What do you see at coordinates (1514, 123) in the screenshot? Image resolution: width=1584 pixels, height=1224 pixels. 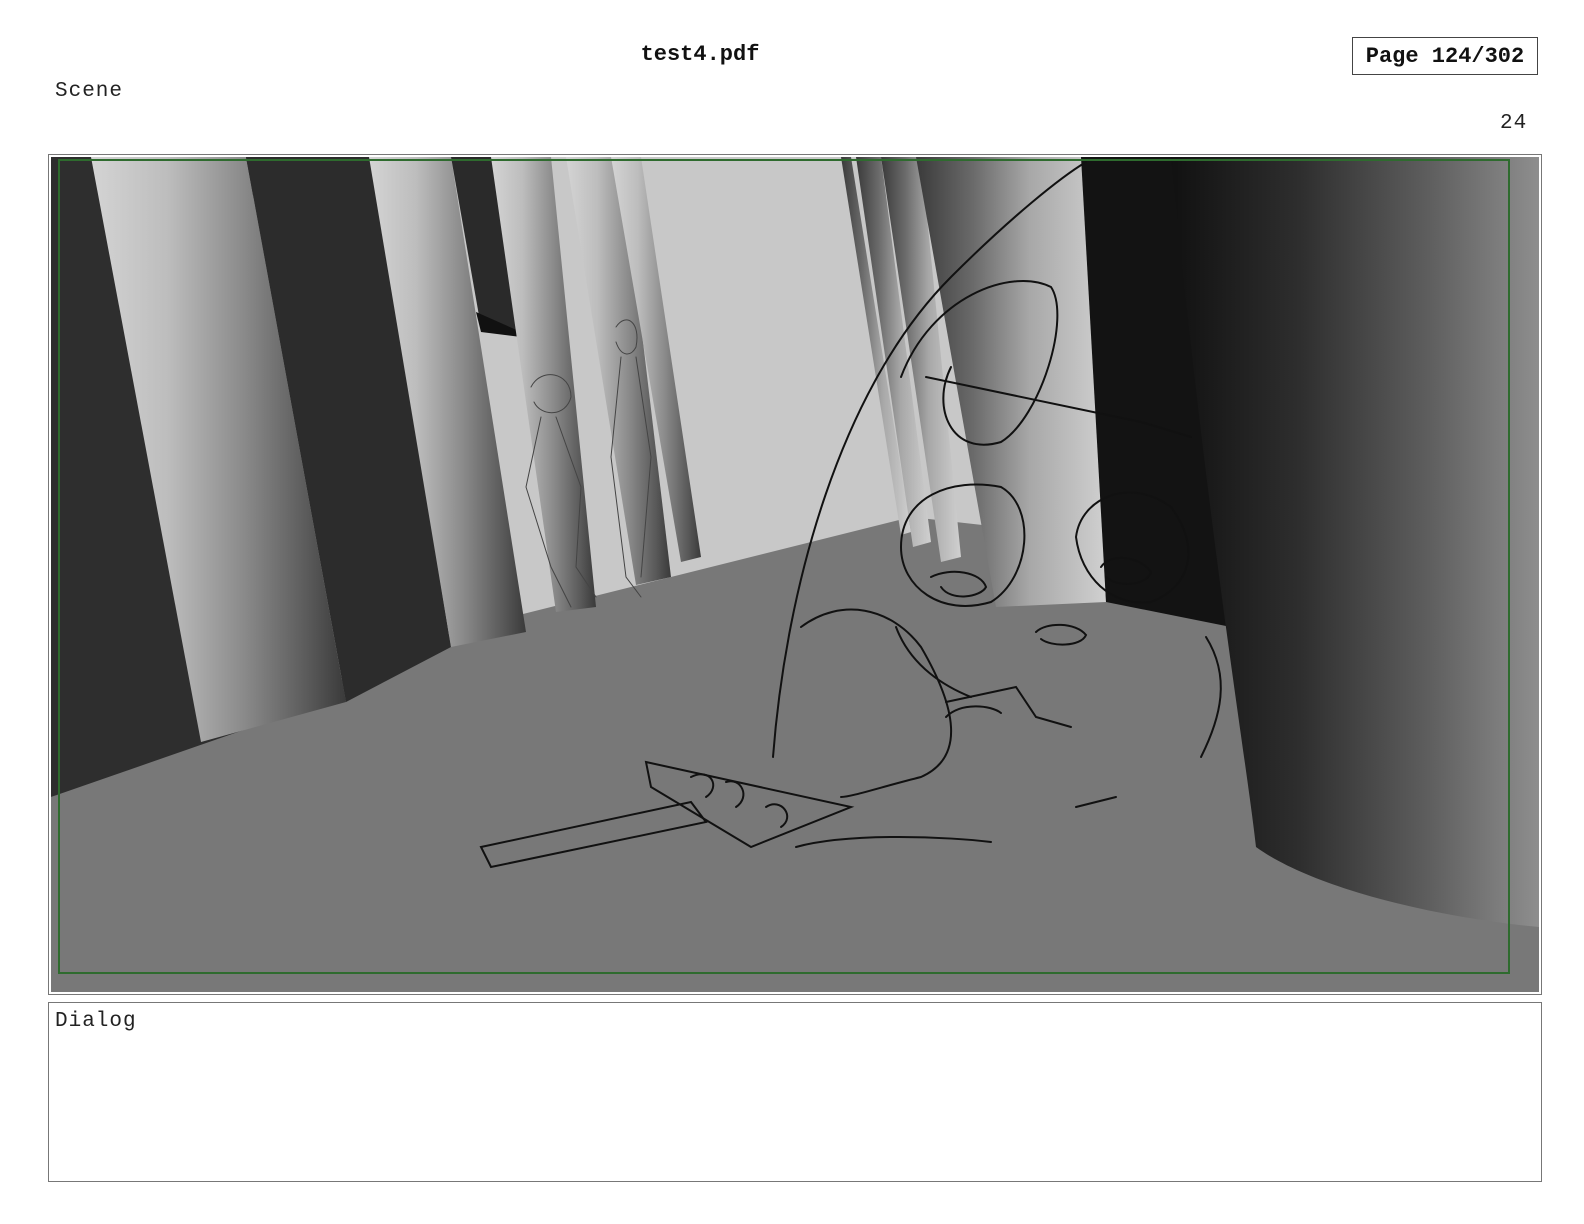 I see `panel-number: 24` at bounding box center [1514, 123].